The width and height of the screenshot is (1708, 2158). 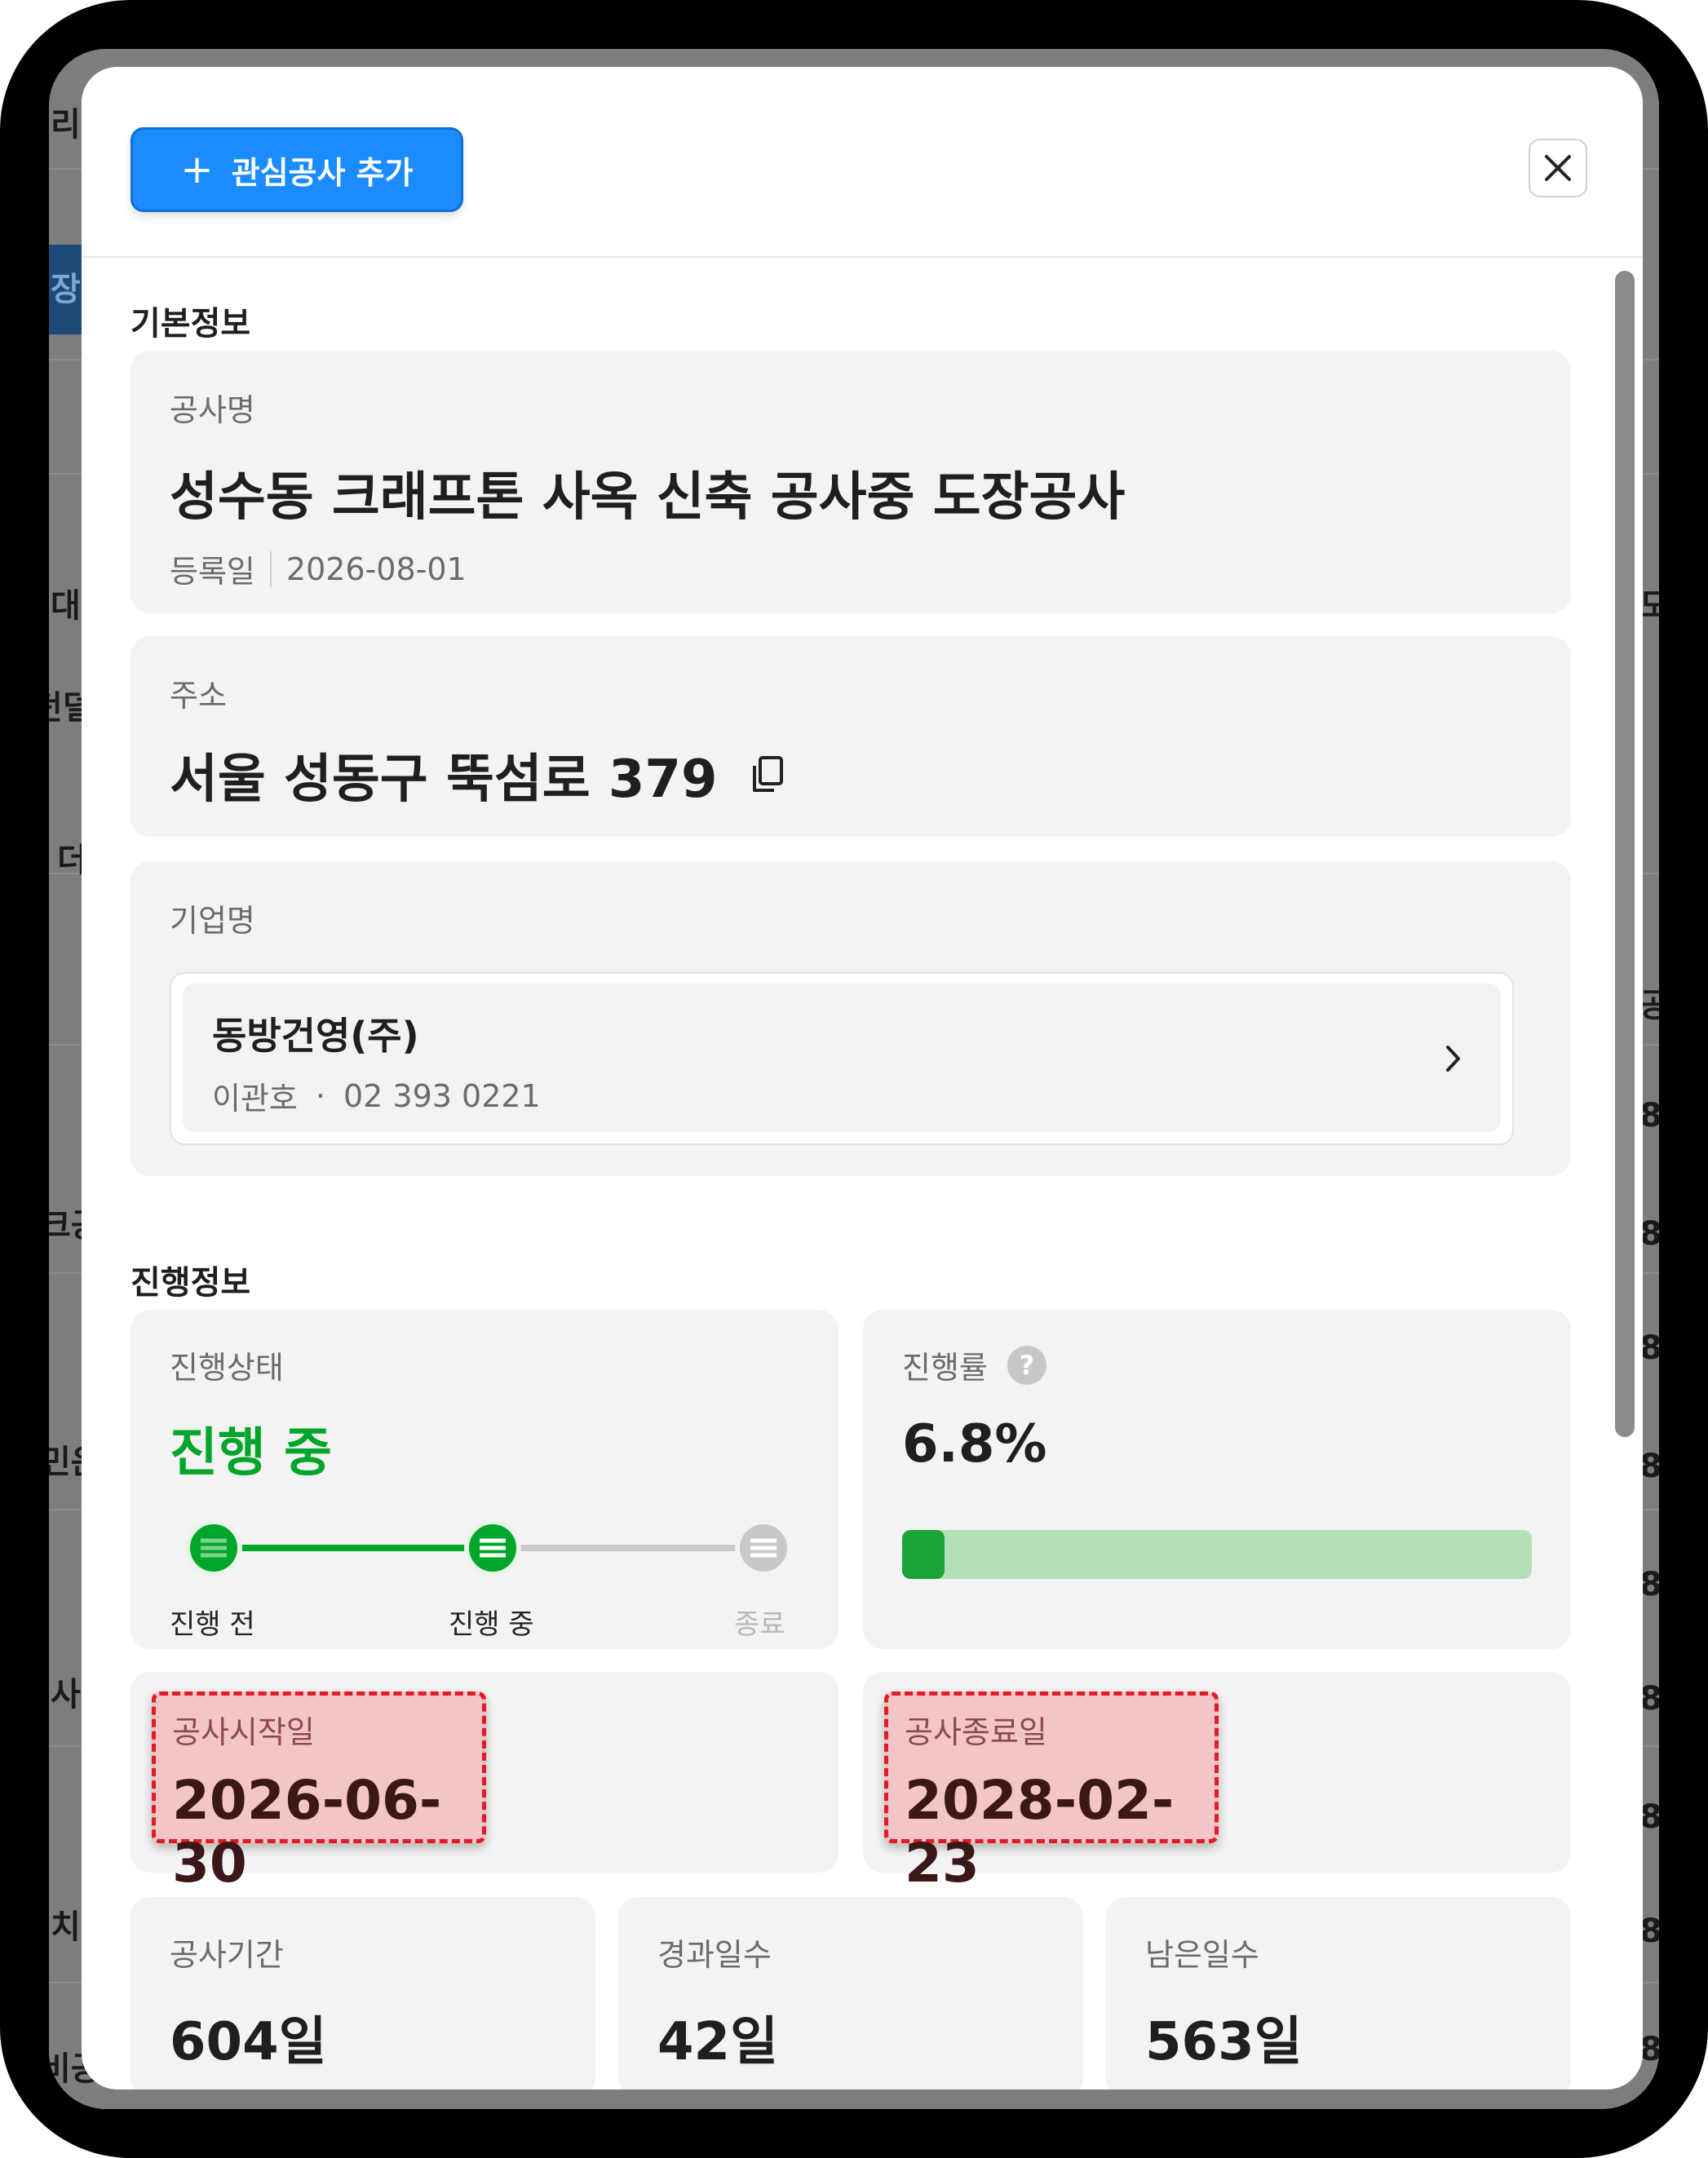 What do you see at coordinates (255, 1099) in the screenshot?
I see `contact-name: 이관호` at bounding box center [255, 1099].